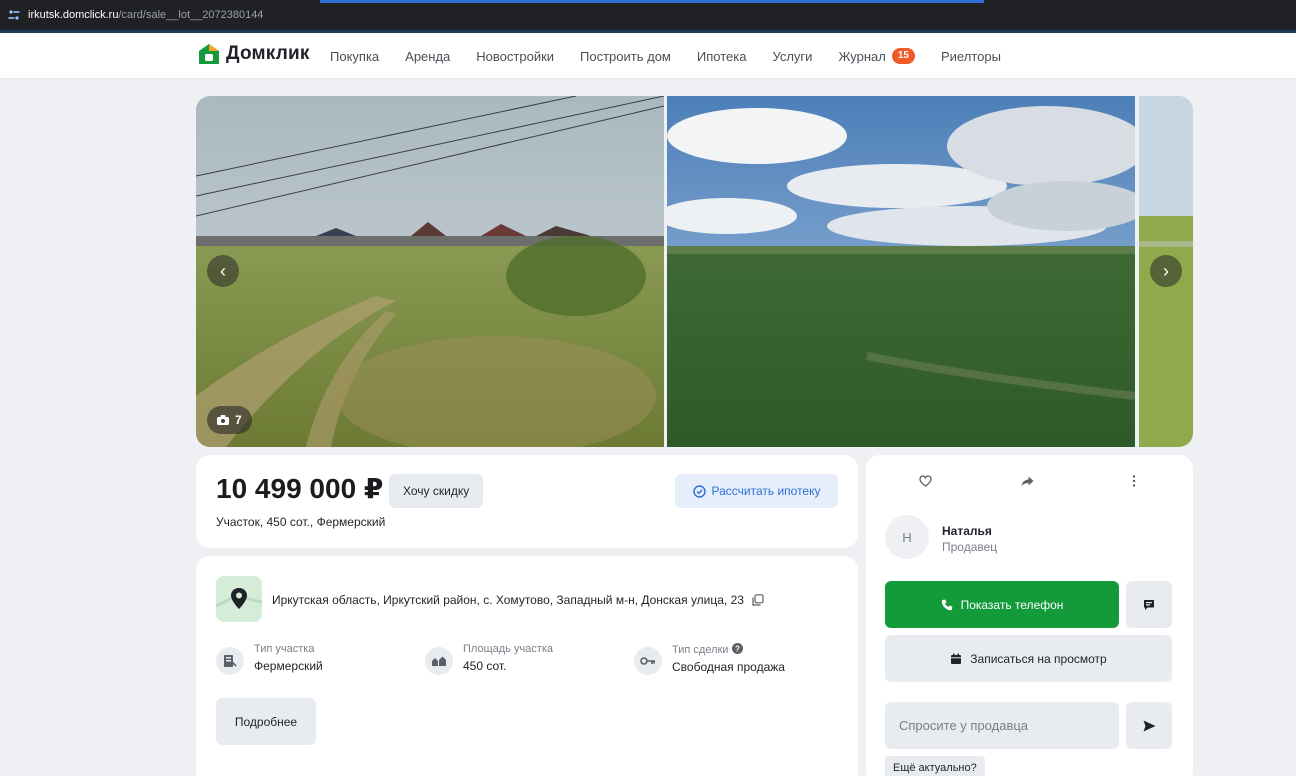  I want to click on nav-item-buy: Покупка, so click(354, 56).